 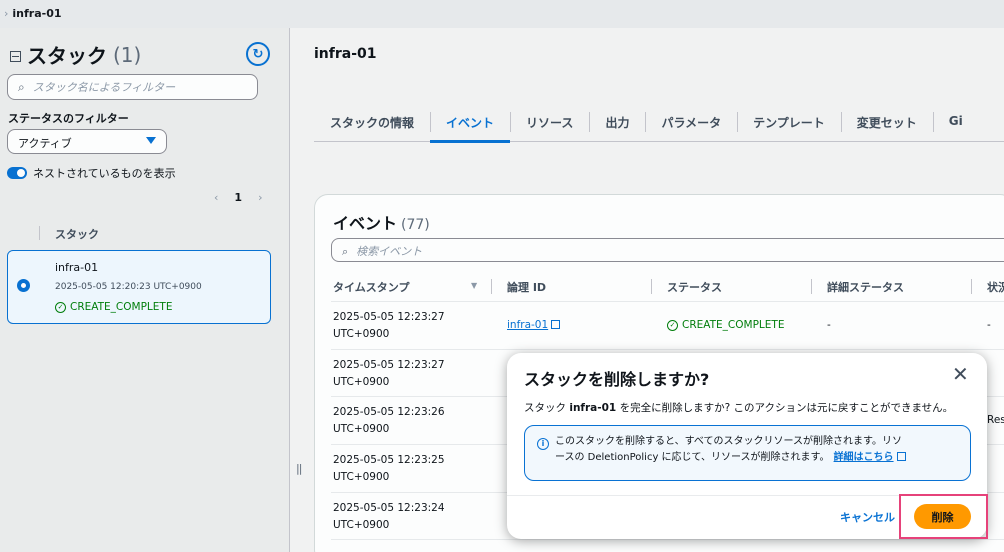 I want to click on delete-button-highlight, so click(x=943, y=516).